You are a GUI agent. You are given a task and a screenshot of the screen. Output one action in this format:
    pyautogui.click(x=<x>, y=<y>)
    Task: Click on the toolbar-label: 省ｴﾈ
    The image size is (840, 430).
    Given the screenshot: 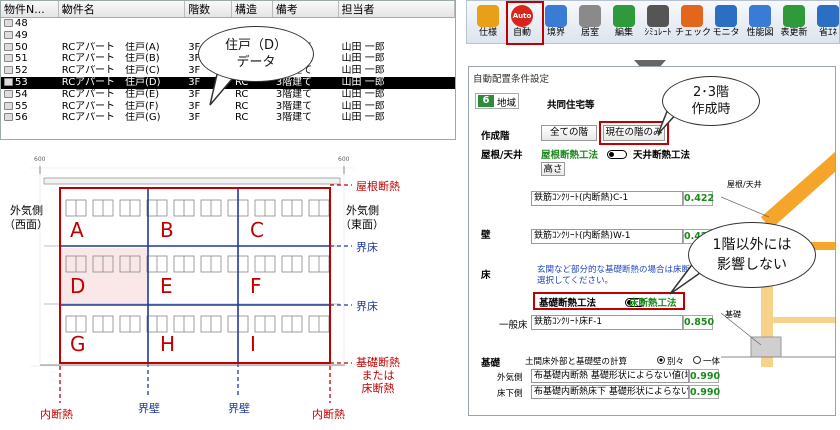 What is the action you would take?
    pyautogui.click(x=827, y=33)
    